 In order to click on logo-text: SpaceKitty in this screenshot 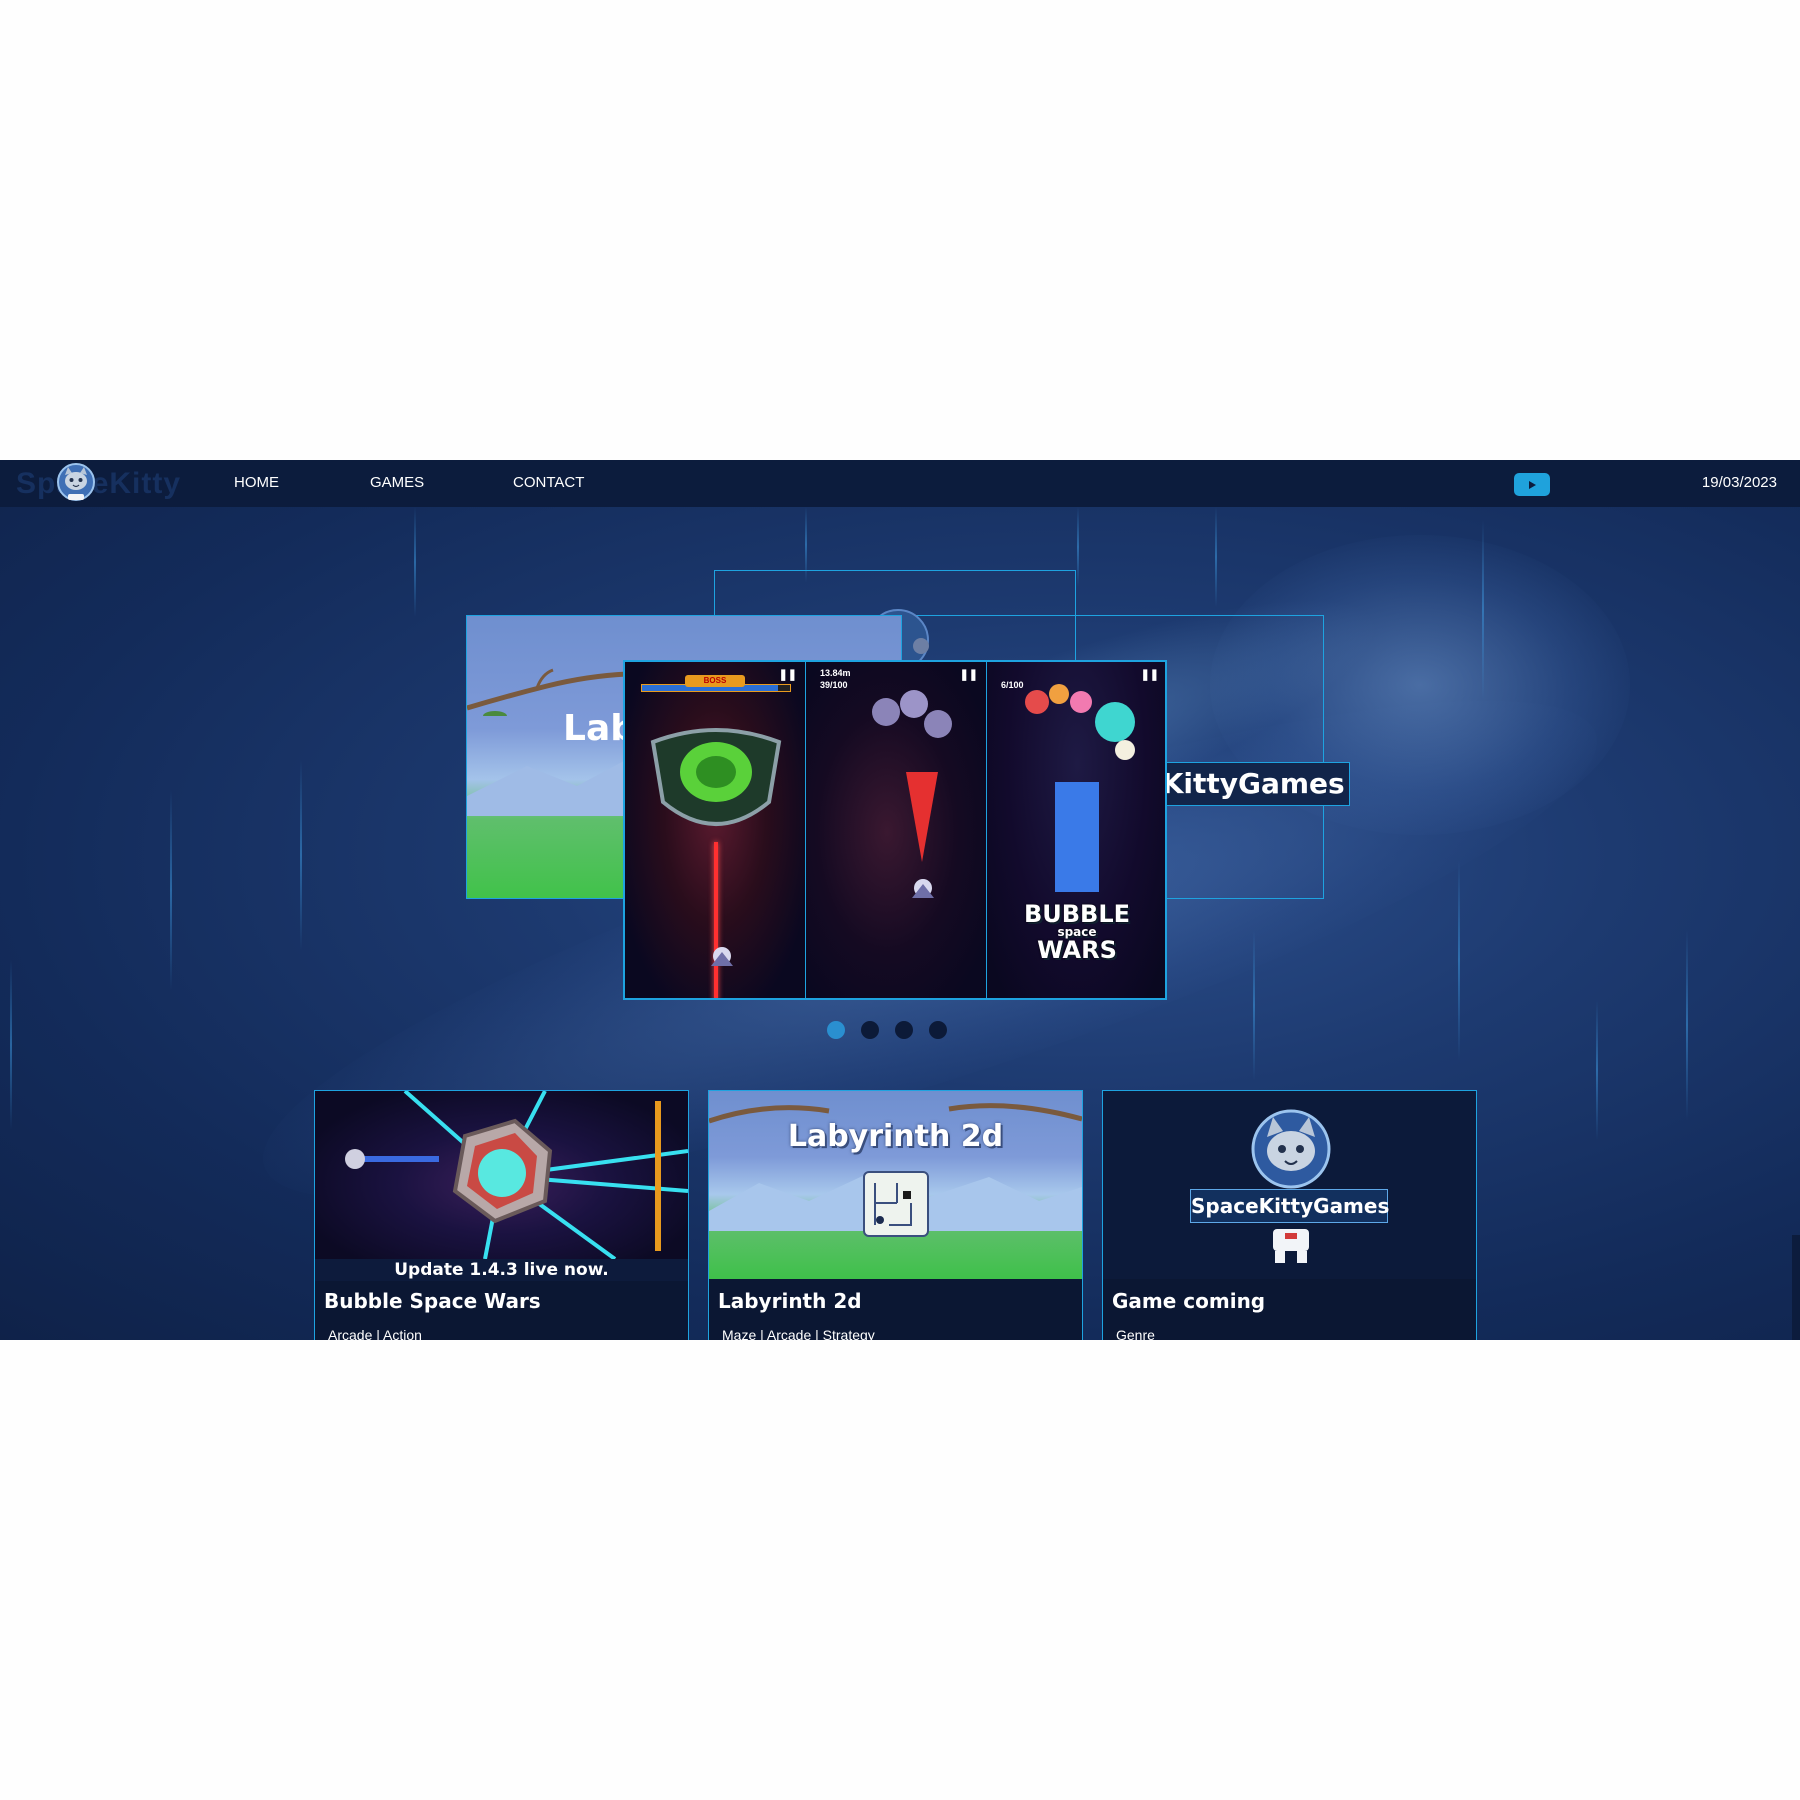, I will do `click(99, 483)`.